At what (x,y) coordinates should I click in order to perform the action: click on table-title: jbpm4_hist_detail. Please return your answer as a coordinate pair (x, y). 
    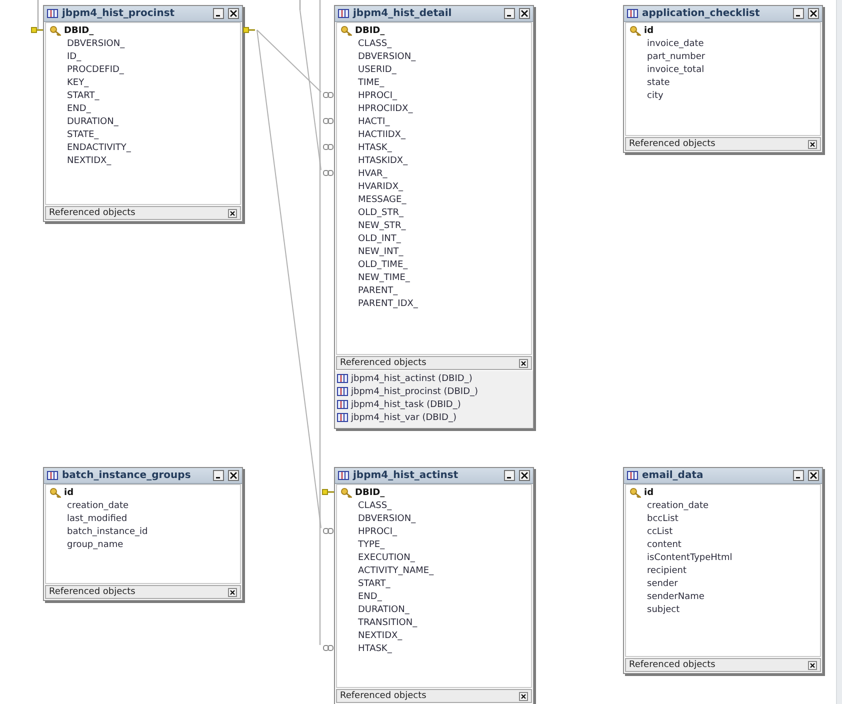
    Looking at the image, I should click on (403, 13).